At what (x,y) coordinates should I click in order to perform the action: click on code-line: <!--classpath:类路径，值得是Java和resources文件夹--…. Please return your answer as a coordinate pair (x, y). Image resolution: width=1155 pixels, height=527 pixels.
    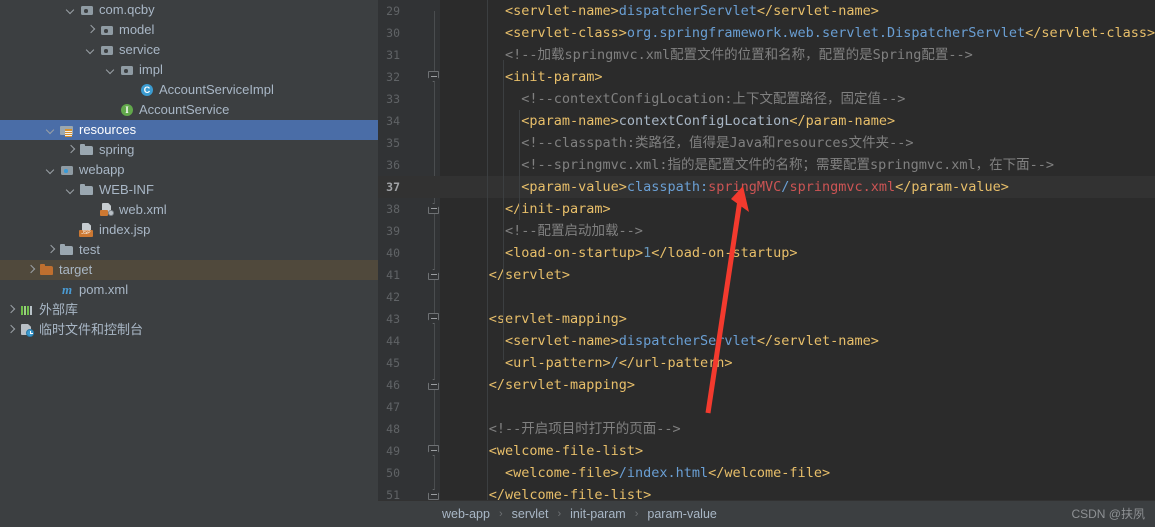
    Looking at the image, I should click on (717, 143).